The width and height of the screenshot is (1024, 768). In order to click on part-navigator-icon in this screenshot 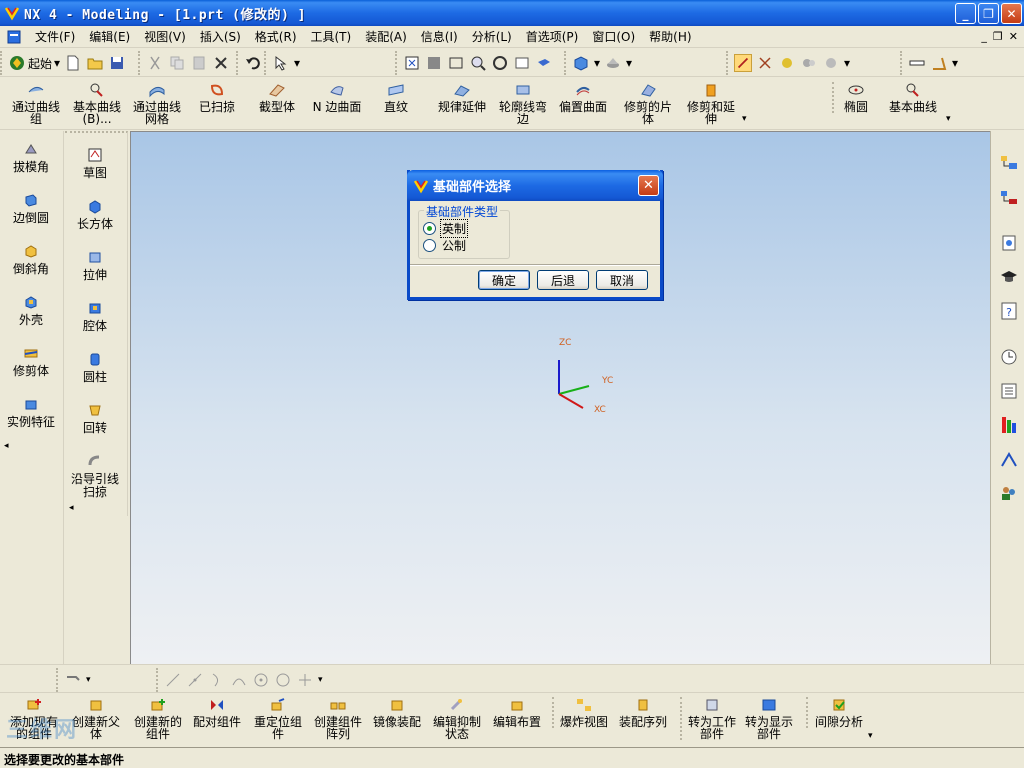, I will do `click(1009, 198)`.